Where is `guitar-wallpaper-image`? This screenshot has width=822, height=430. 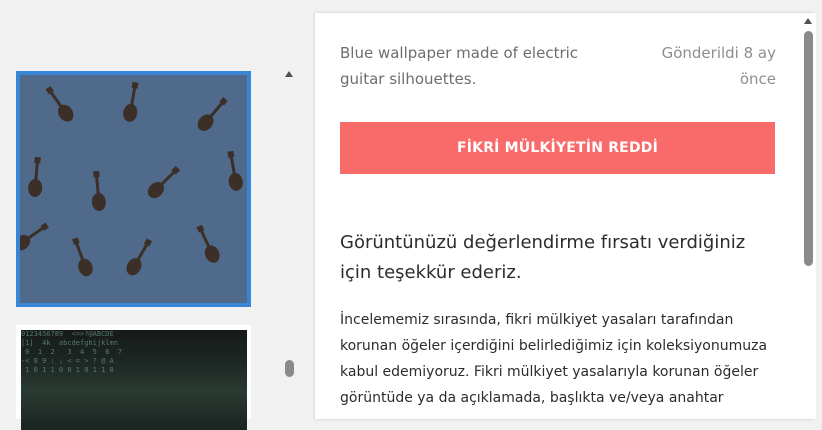
guitar-wallpaper-image is located at coordinates (132, 180).